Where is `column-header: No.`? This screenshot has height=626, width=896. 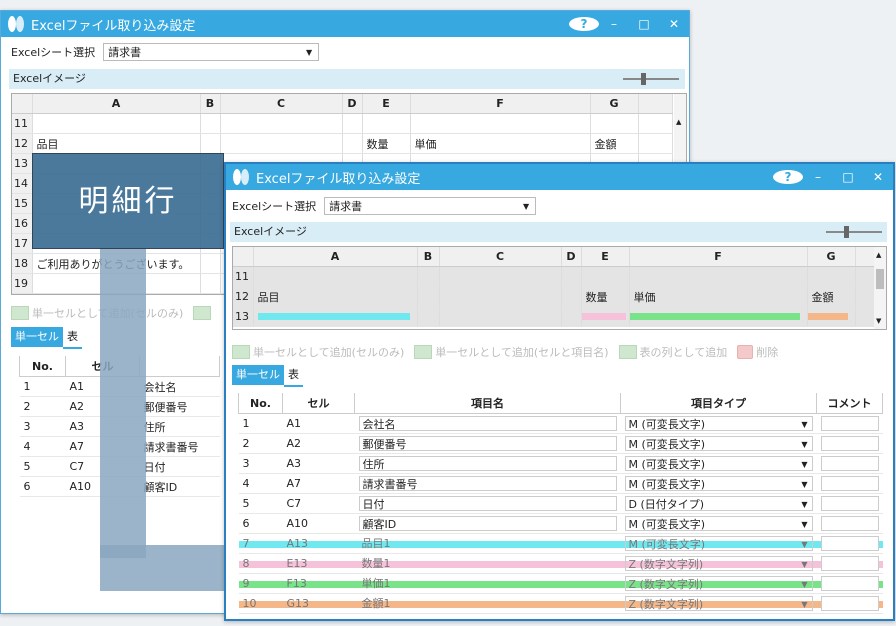 column-header: No. is located at coordinates (260, 403).